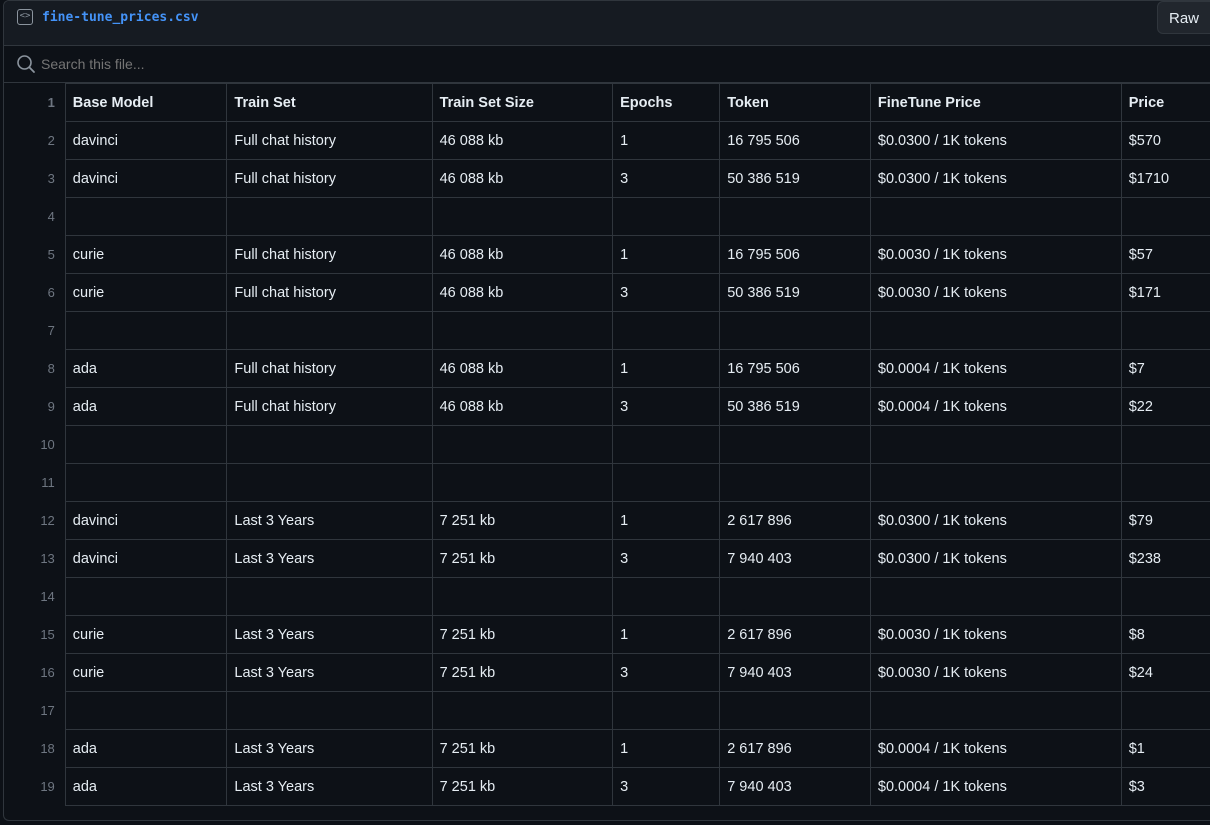  I want to click on line-number: 2, so click(35, 140).